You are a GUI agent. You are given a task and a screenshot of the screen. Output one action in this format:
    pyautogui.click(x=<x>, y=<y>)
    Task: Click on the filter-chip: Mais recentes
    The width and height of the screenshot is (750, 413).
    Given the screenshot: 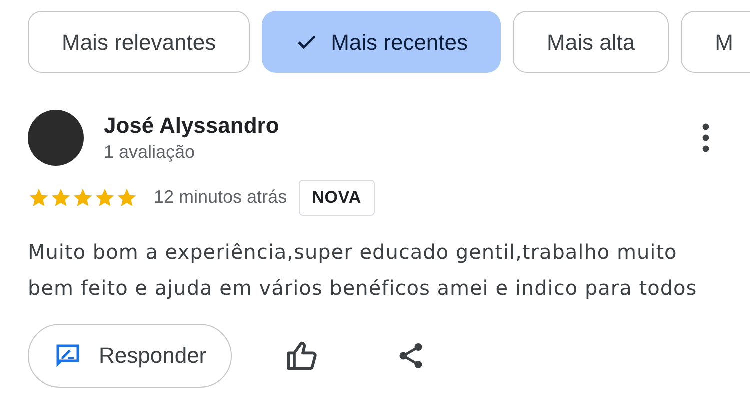 What is the action you would take?
    pyautogui.click(x=382, y=42)
    